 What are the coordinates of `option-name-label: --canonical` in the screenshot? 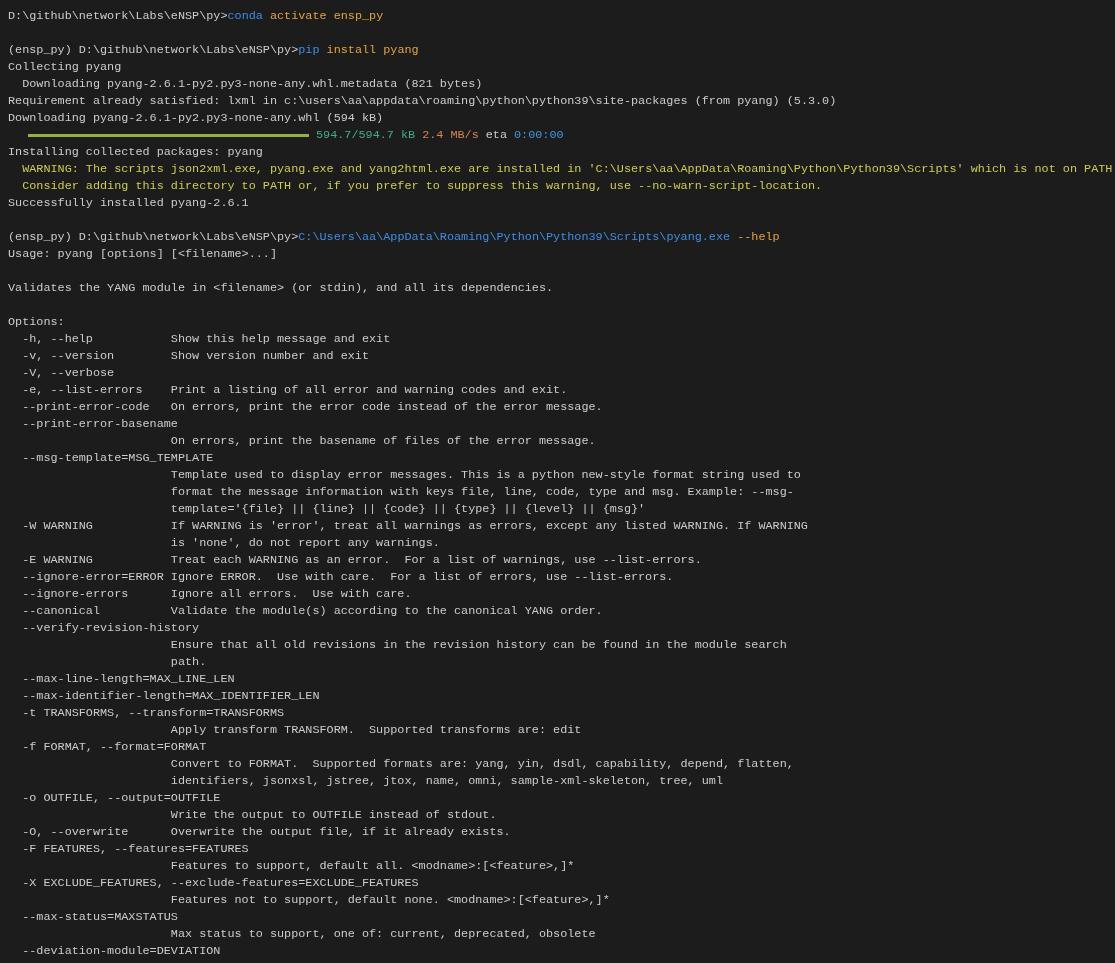 It's located at (61, 611).